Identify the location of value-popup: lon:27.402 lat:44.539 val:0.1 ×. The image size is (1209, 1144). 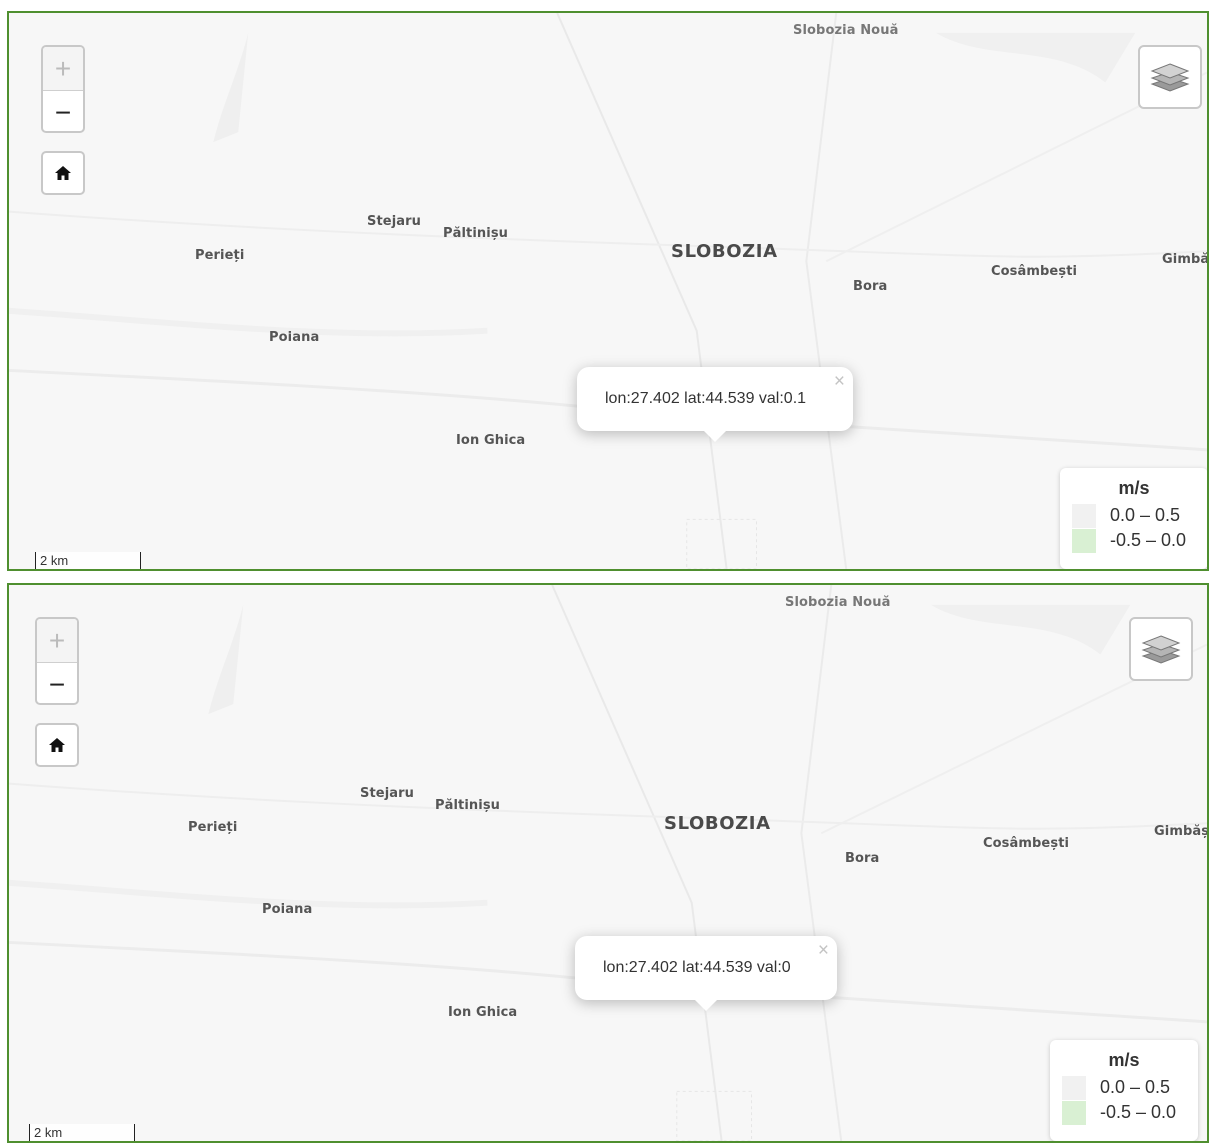
(715, 404).